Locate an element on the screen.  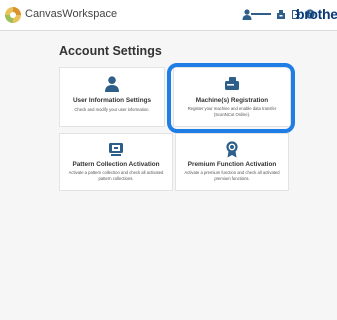
app-title: CanvasWorkspace is located at coordinates (71, 14).